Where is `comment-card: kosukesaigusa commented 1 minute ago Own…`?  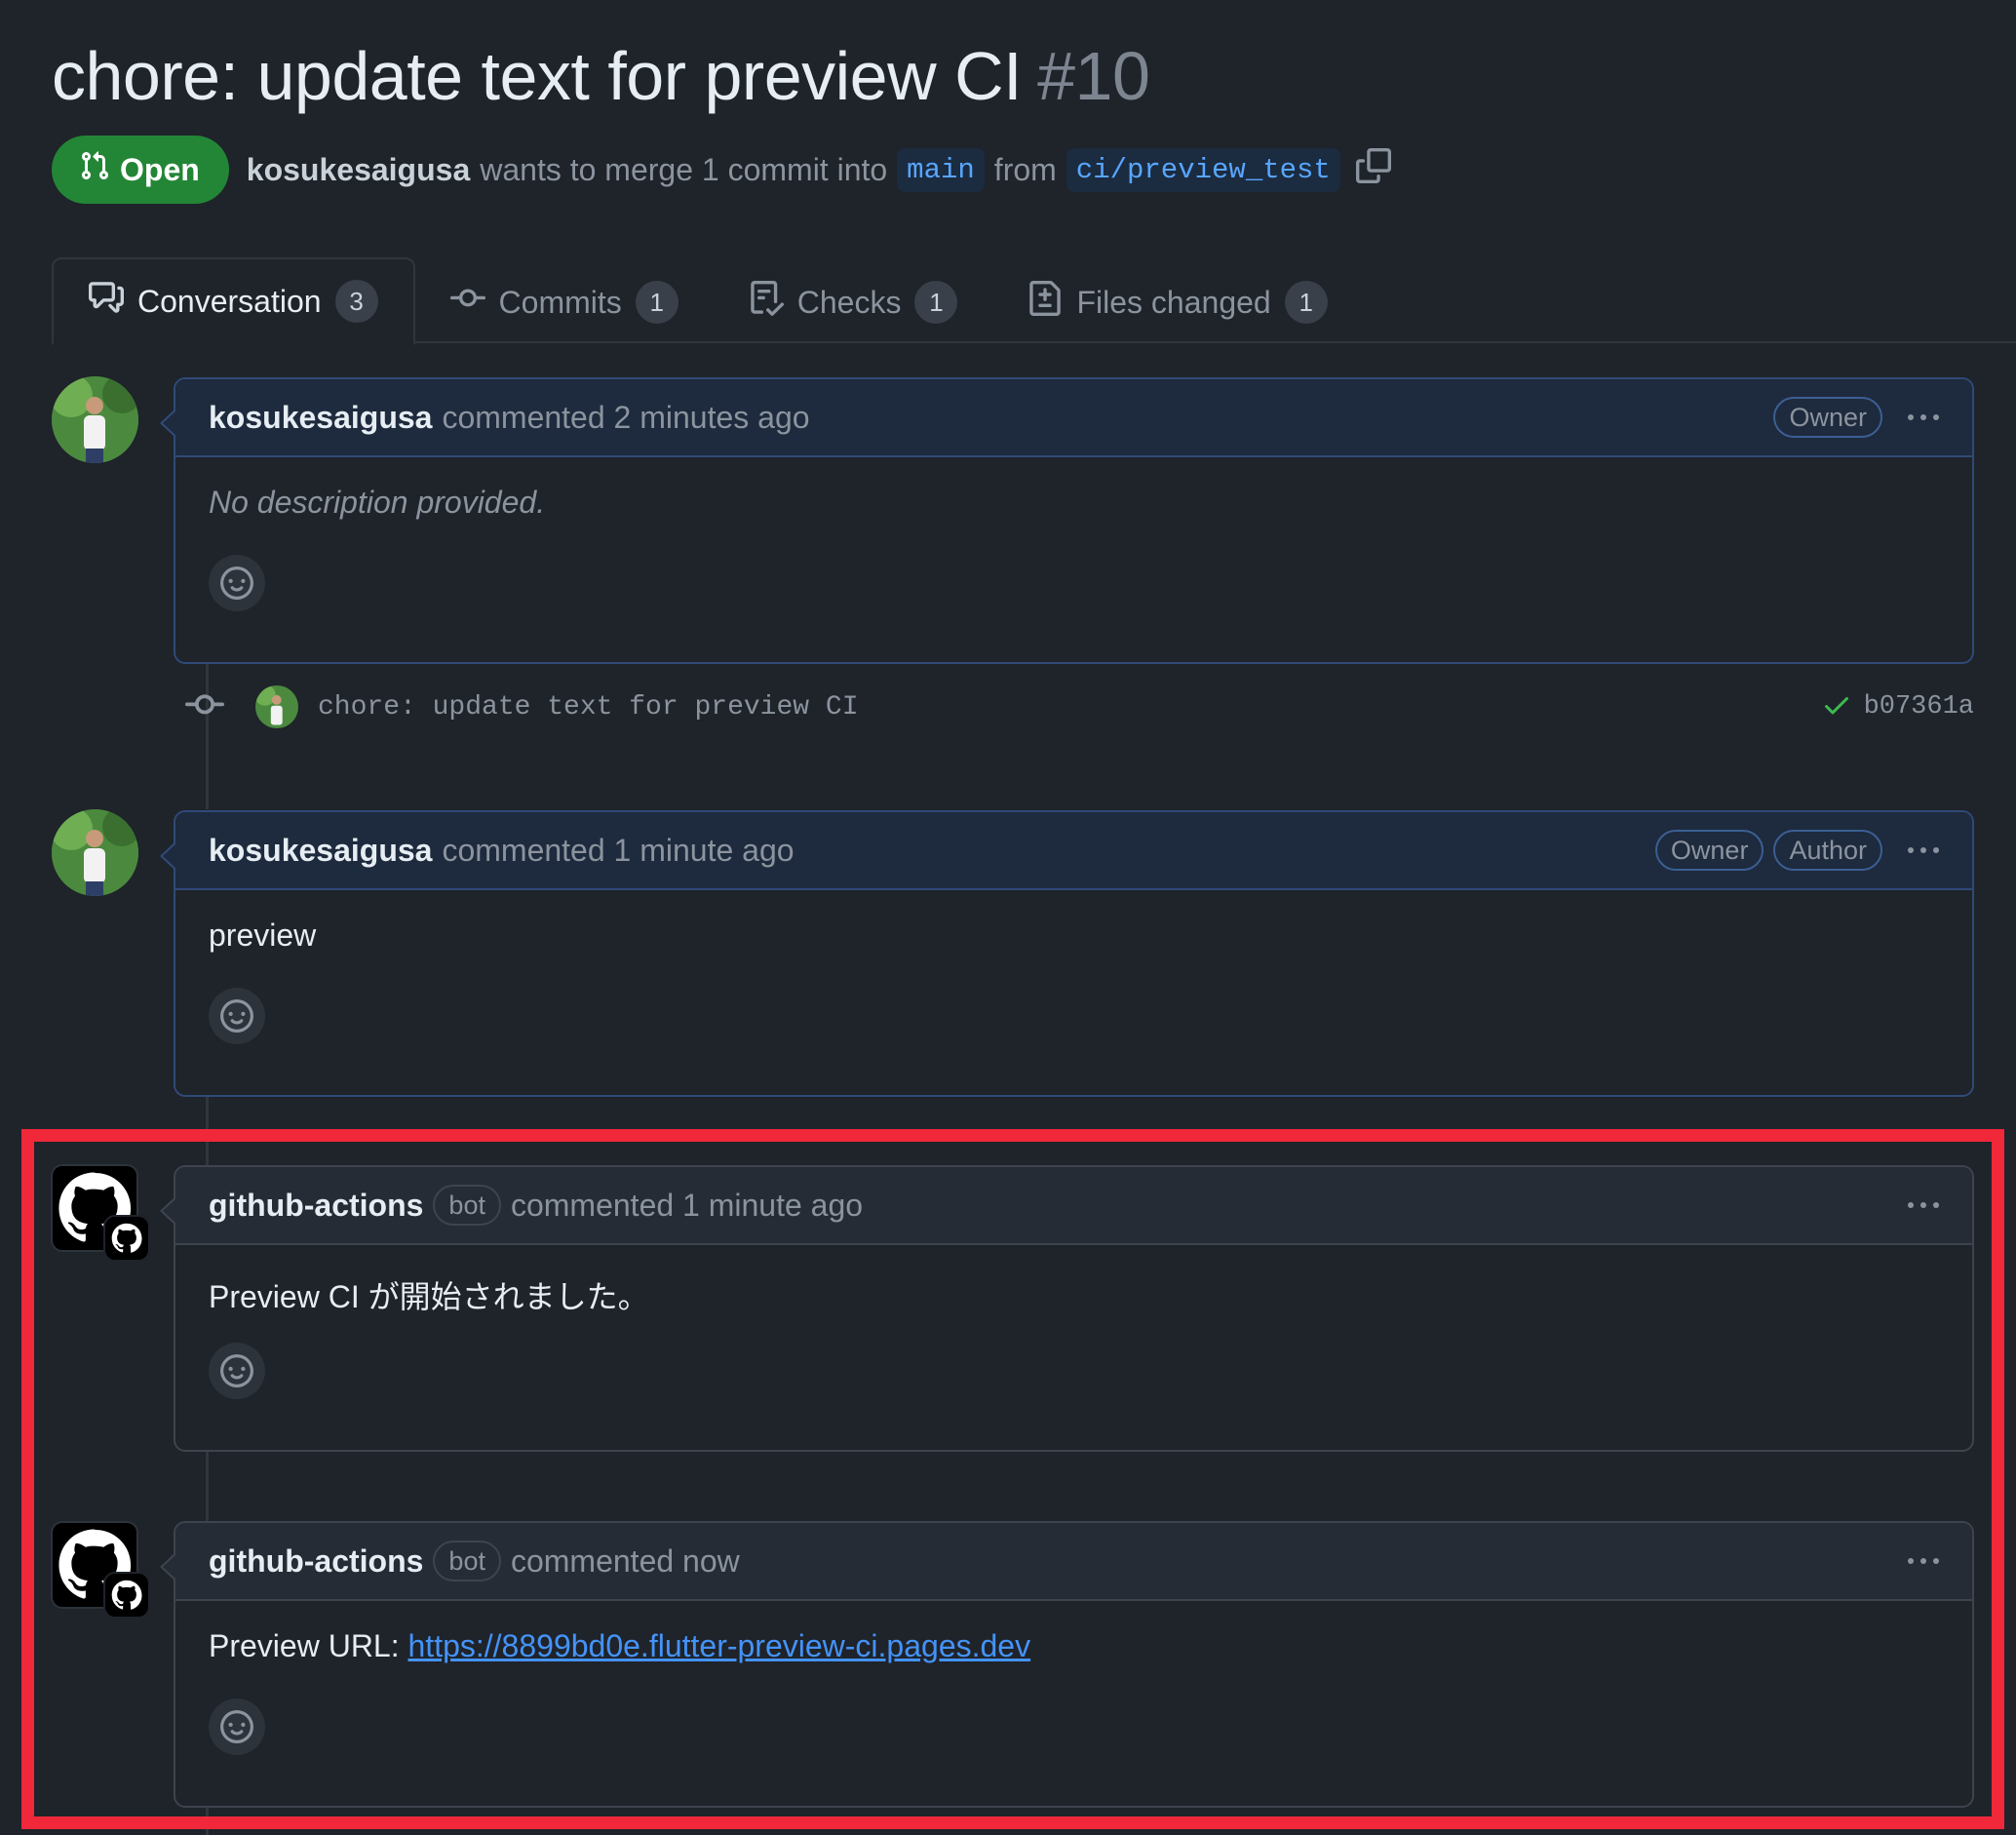
comment-card: kosukesaigusa commented 1 minute ago Own… is located at coordinates (1067, 954).